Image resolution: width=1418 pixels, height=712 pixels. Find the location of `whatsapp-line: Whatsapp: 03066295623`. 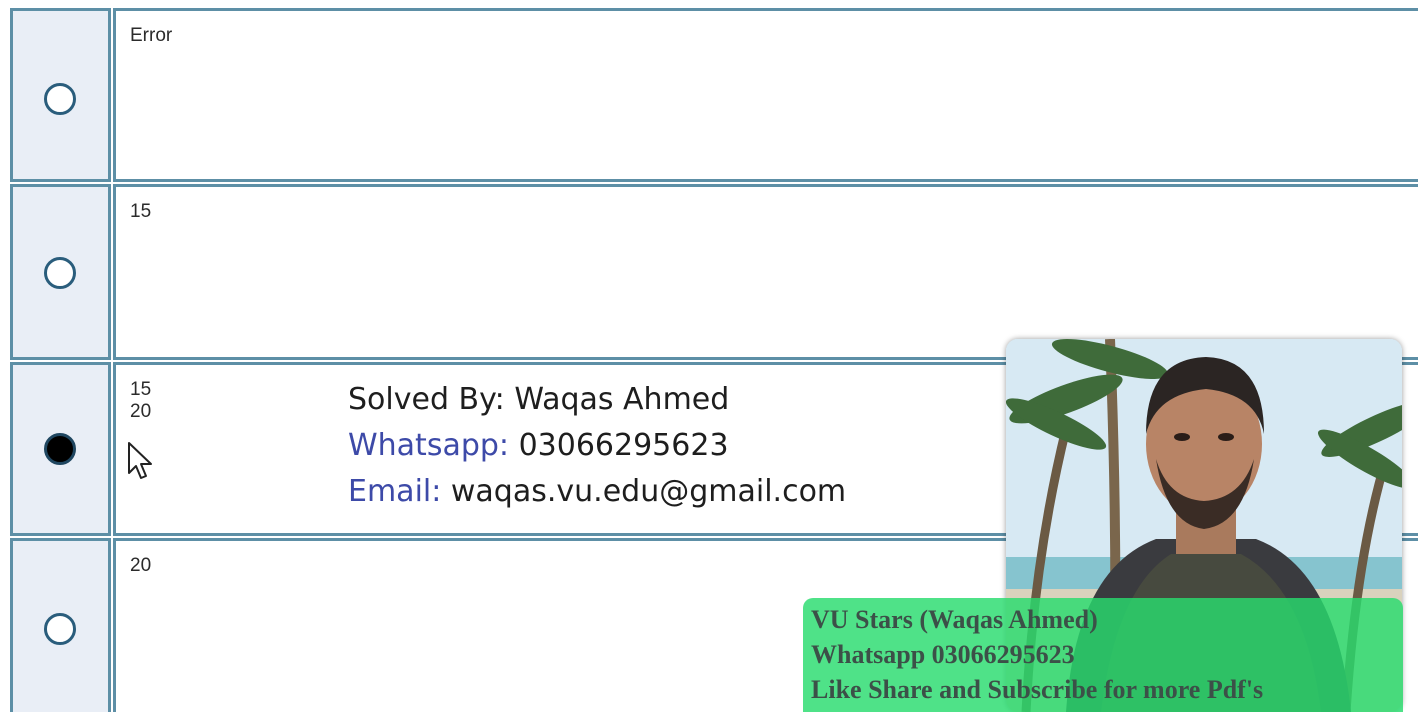

whatsapp-line: Whatsapp: 03066295623 is located at coordinates (597, 446).